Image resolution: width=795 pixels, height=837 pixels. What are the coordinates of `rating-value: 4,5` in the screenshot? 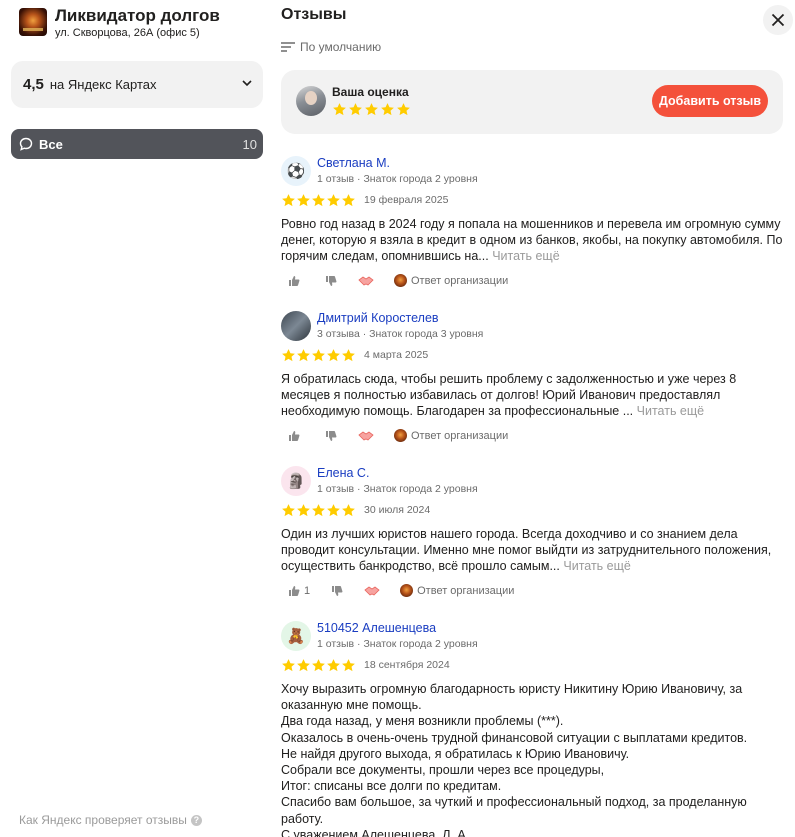 It's located at (33, 84).